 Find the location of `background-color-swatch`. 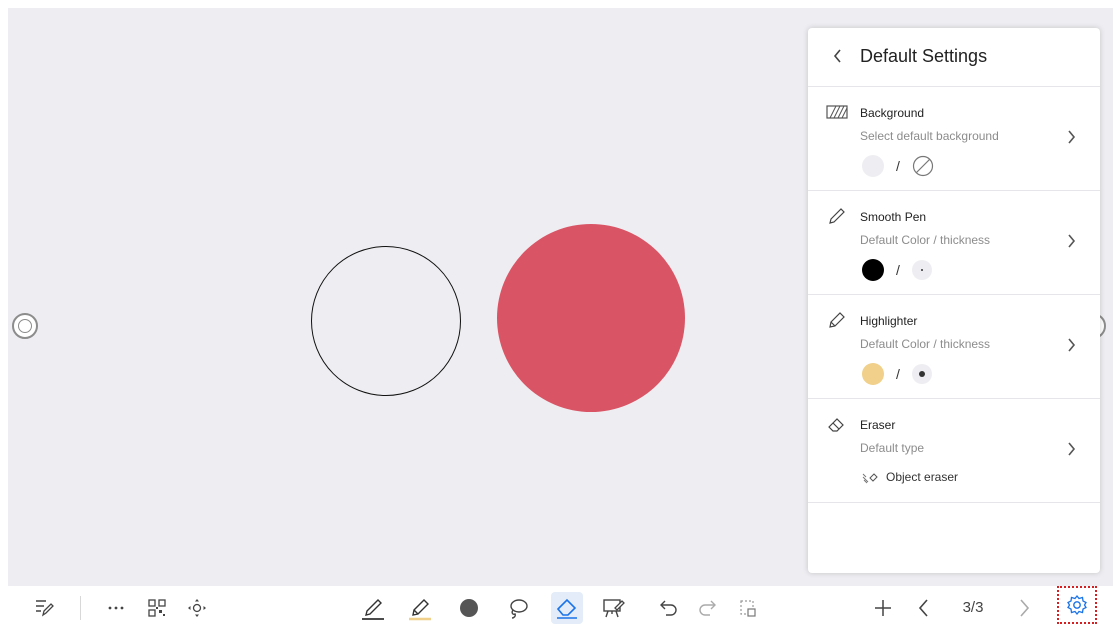

background-color-swatch is located at coordinates (873, 166).